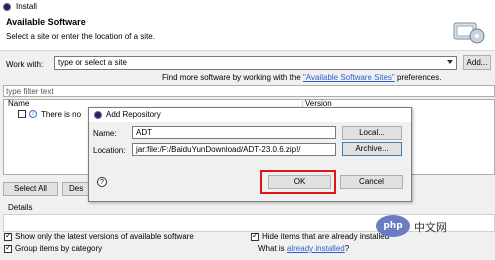 This screenshot has width=495, height=260. Describe the element at coordinates (430, 227) in the screenshot. I see `watermark-text: 中文网` at that location.